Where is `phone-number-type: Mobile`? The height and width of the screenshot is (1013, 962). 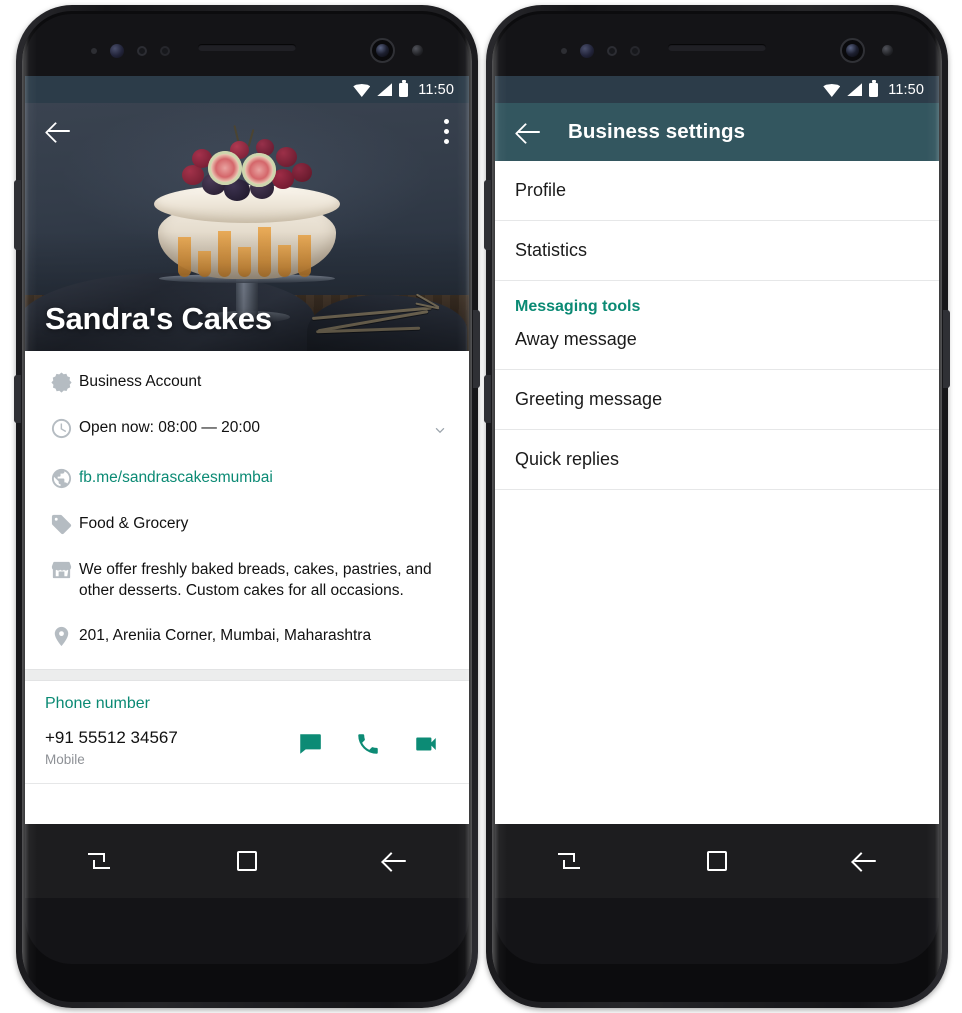
phone-number-type: Mobile is located at coordinates (65, 759).